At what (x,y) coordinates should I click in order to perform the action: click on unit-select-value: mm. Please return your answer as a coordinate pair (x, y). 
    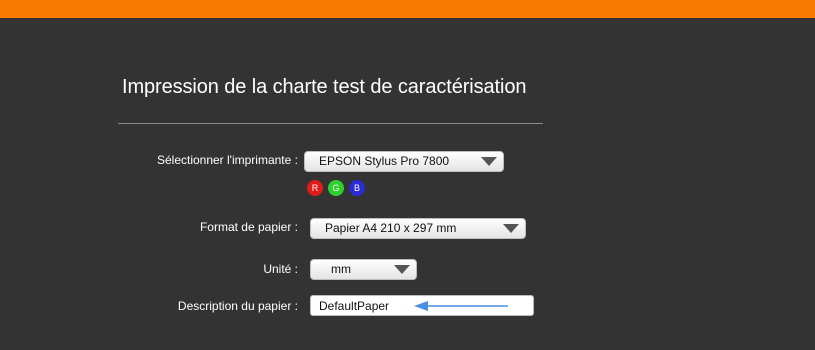
    Looking at the image, I should click on (341, 269).